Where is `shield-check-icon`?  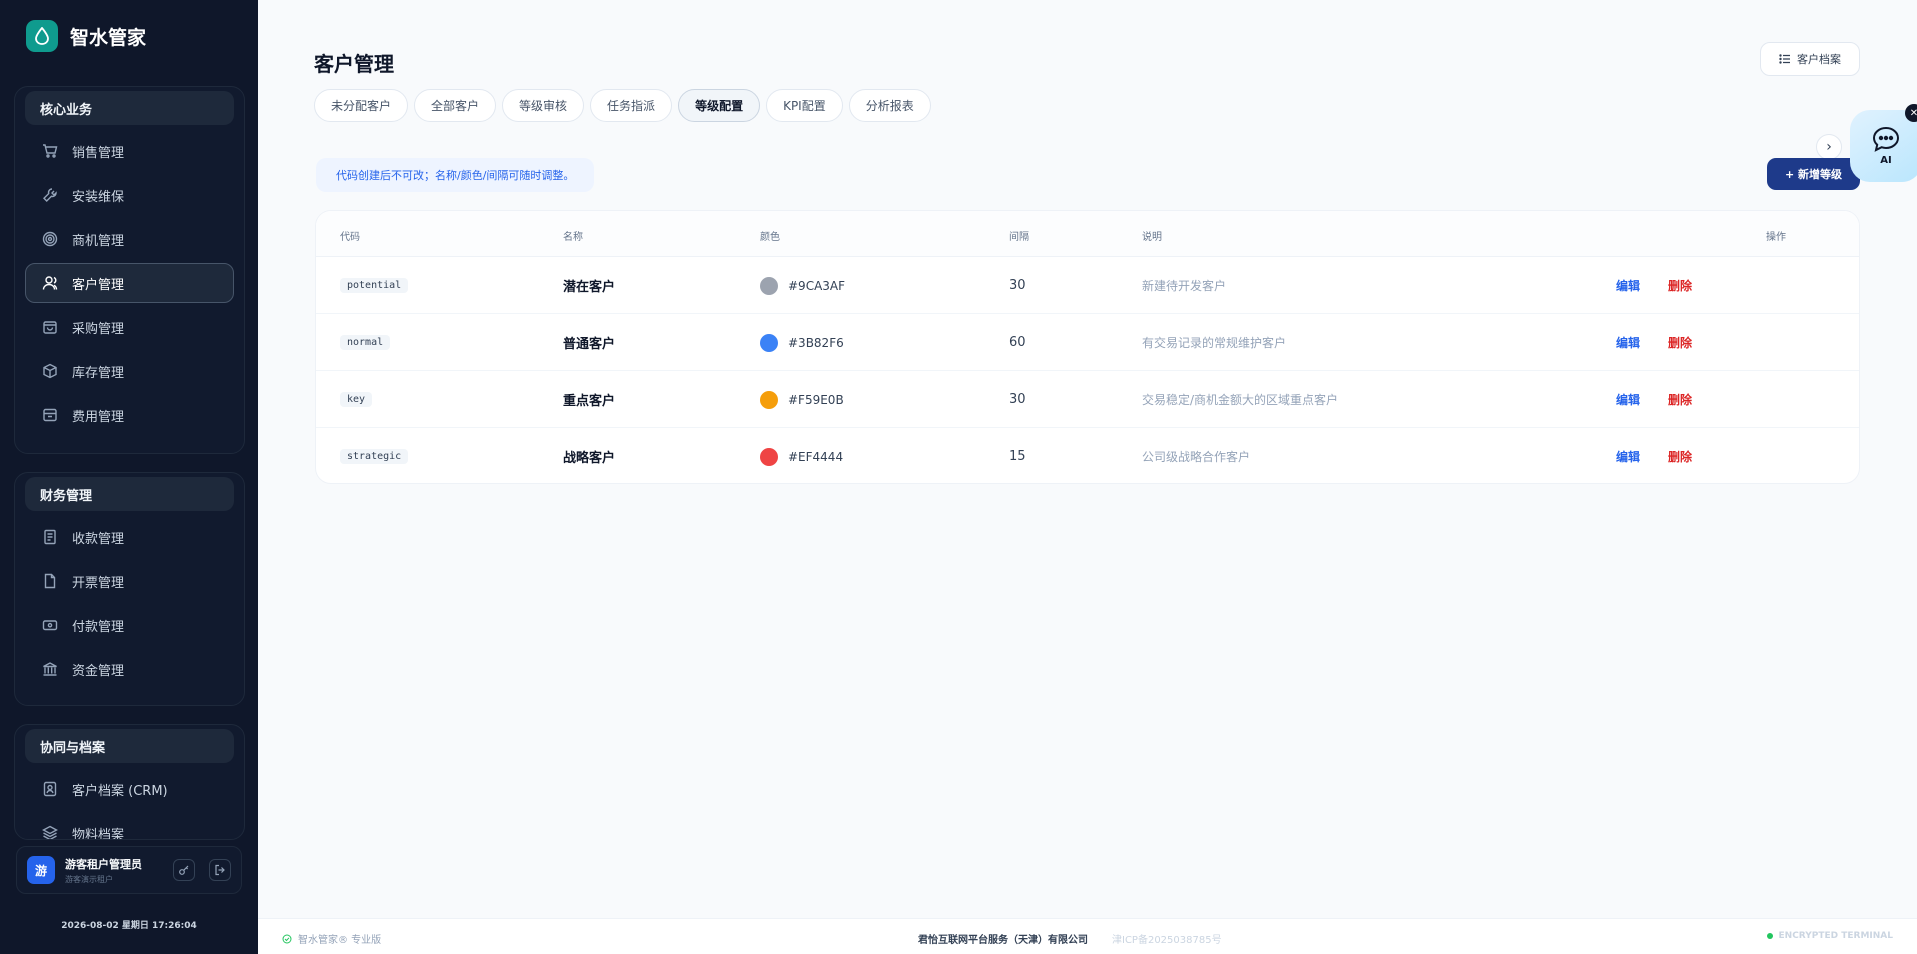
shield-check-icon is located at coordinates (287, 938).